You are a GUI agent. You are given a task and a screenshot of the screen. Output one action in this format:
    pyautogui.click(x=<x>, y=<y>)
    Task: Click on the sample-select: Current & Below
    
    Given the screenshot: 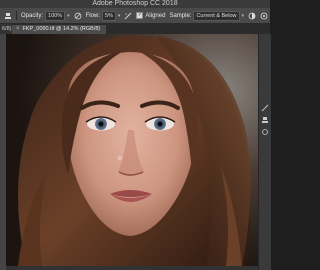 What is the action you would take?
    pyautogui.click(x=216, y=15)
    